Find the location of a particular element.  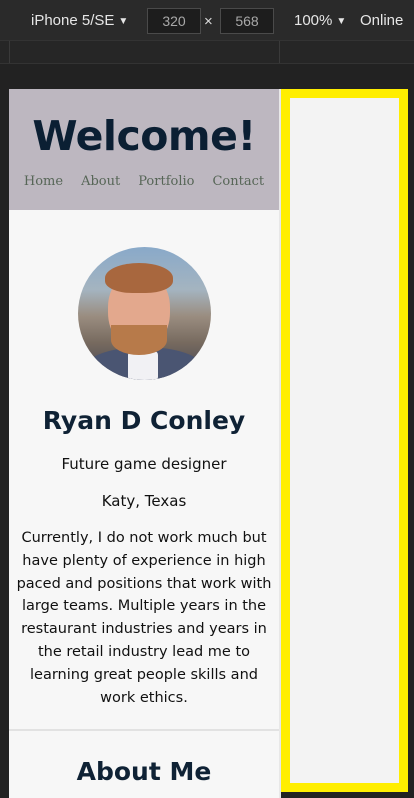

viewport-height-input: 568 is located at coordinates (247, 21).